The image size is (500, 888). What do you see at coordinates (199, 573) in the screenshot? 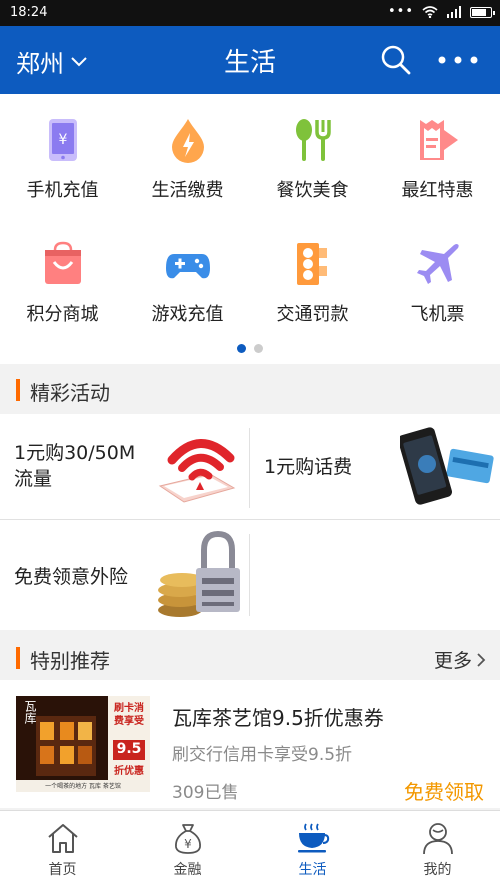
I see `coins-lock-illustration` at bounding box center [199, 573].